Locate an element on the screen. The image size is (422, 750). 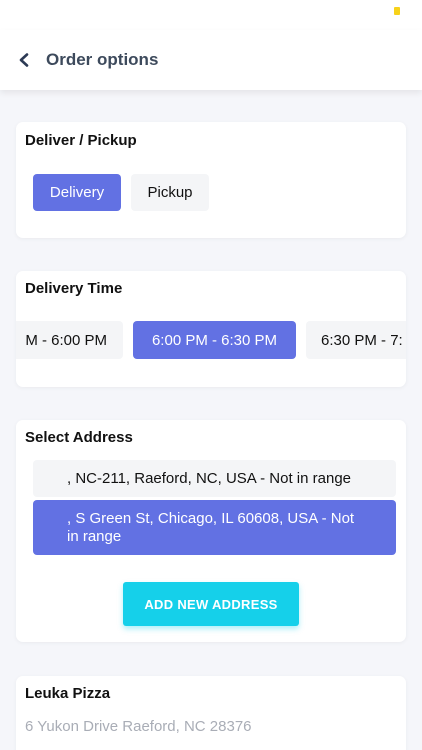
deliver-pickup-card: Deliver / Pickup Delivery Pickup is located at coordinates (211, 180).